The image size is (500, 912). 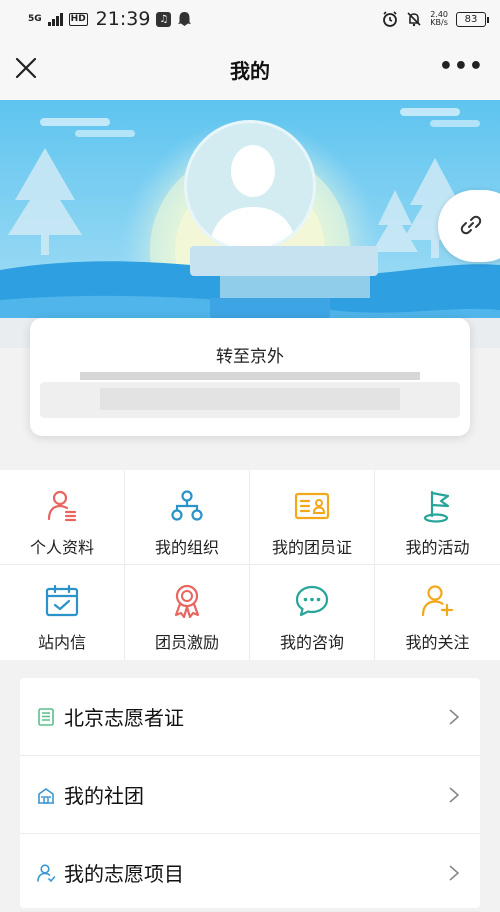 I want to click on flag-icon, so click(x=436, y=506).